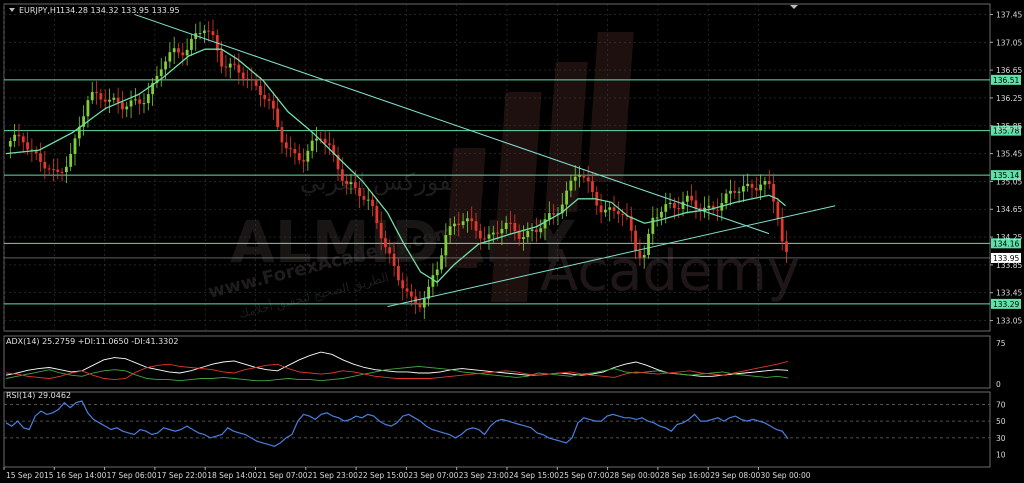 This screenshot has height=483, width=1024. I want to click on y-tick-label: 136.25, so click(1009, 98).